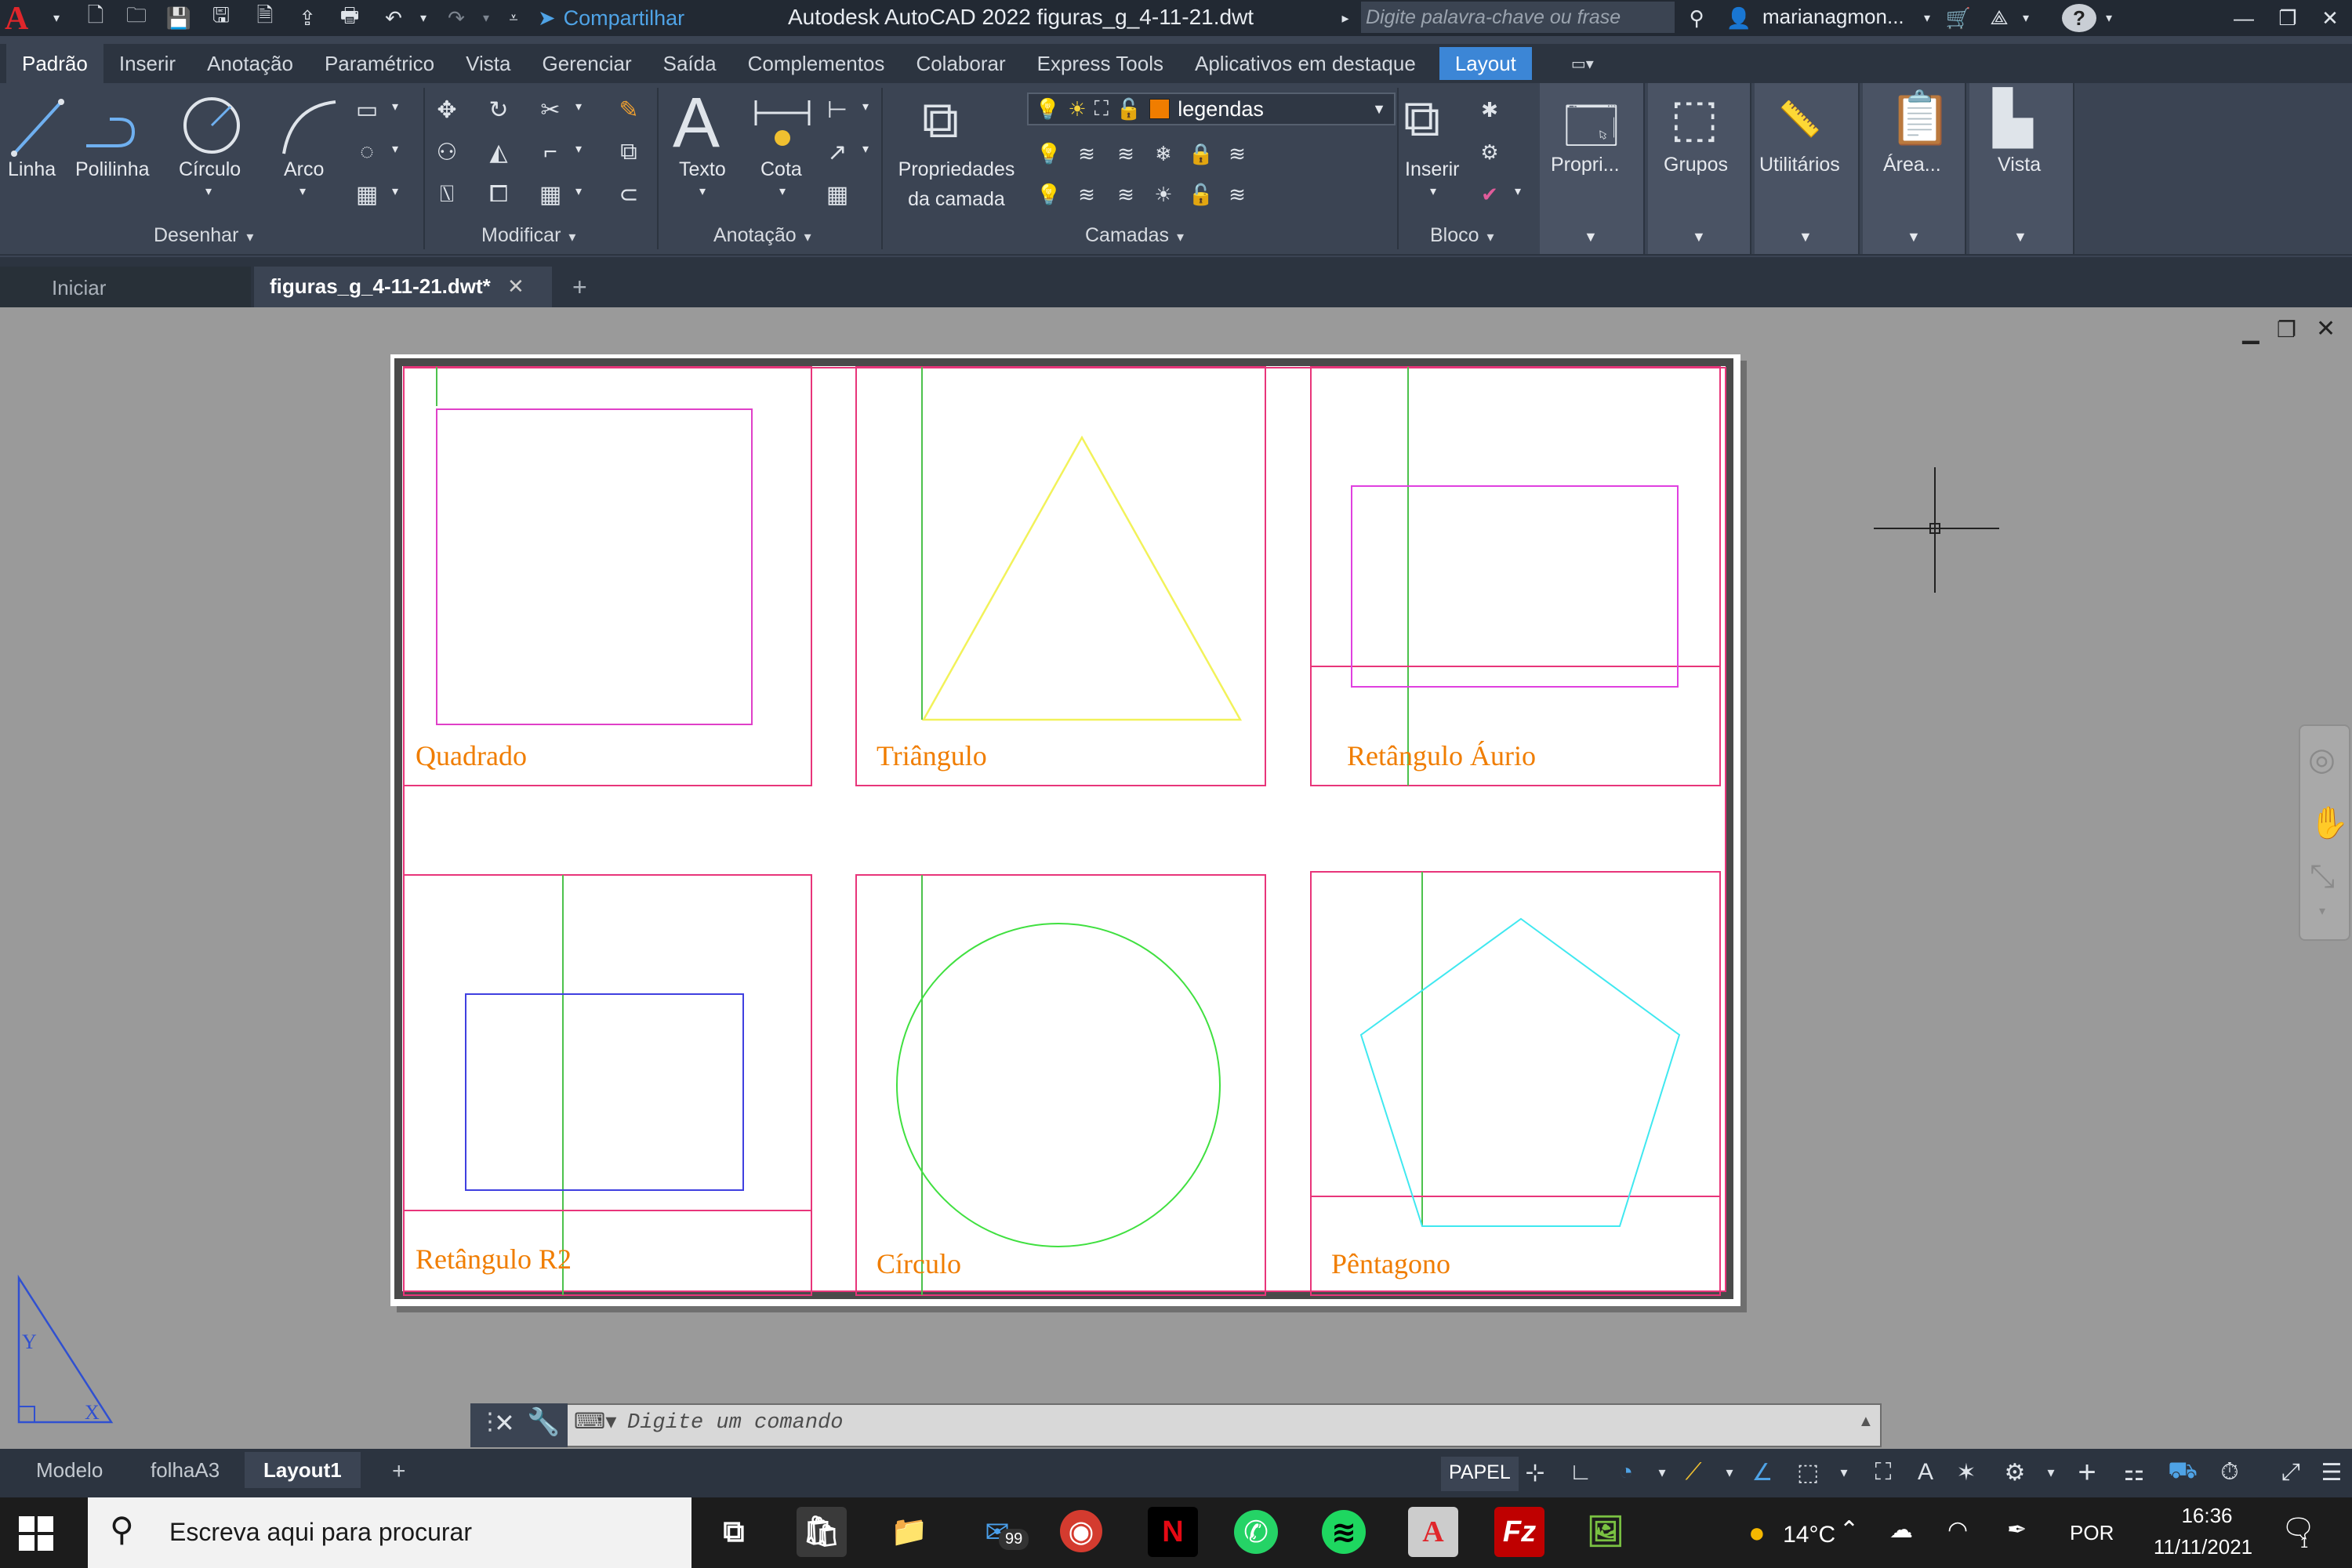 The image size is (2352, 1568). Describe the element at coordinates (2092, 1533) in the screenshot. I see `language-indicator: POR` at that location.